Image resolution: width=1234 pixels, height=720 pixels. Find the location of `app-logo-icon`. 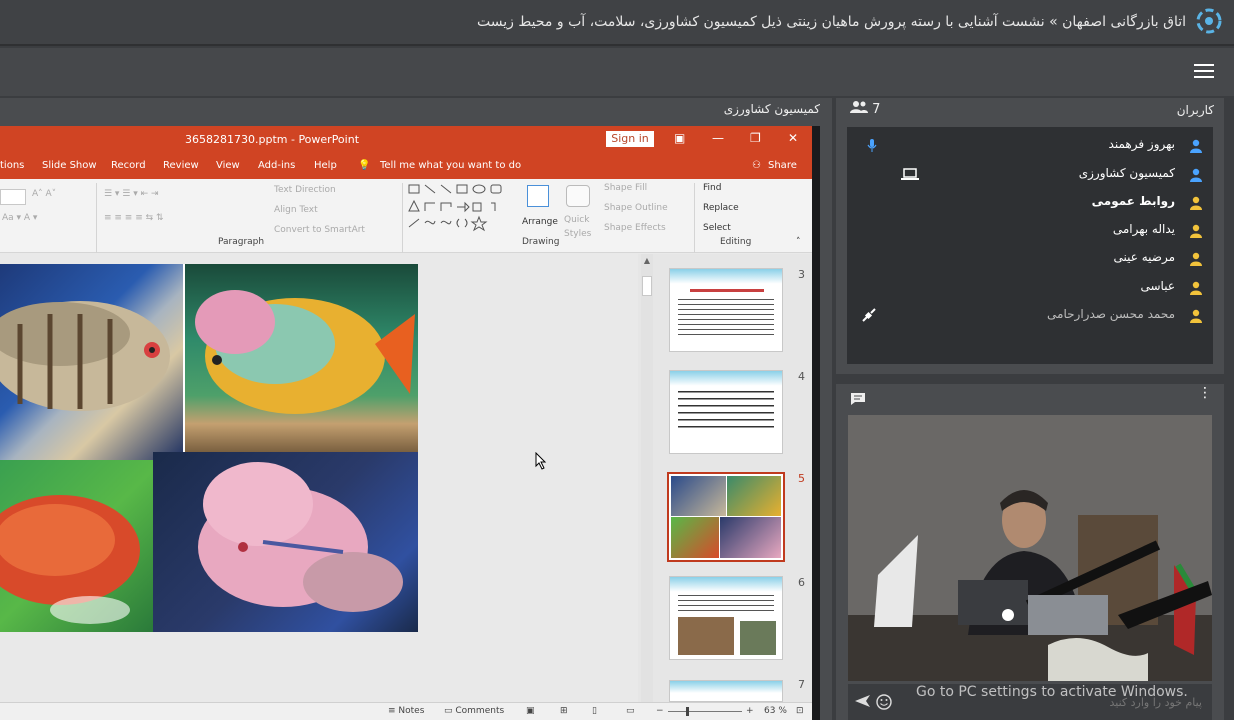

app-logo-icon is located at coordinates (1209, 21).